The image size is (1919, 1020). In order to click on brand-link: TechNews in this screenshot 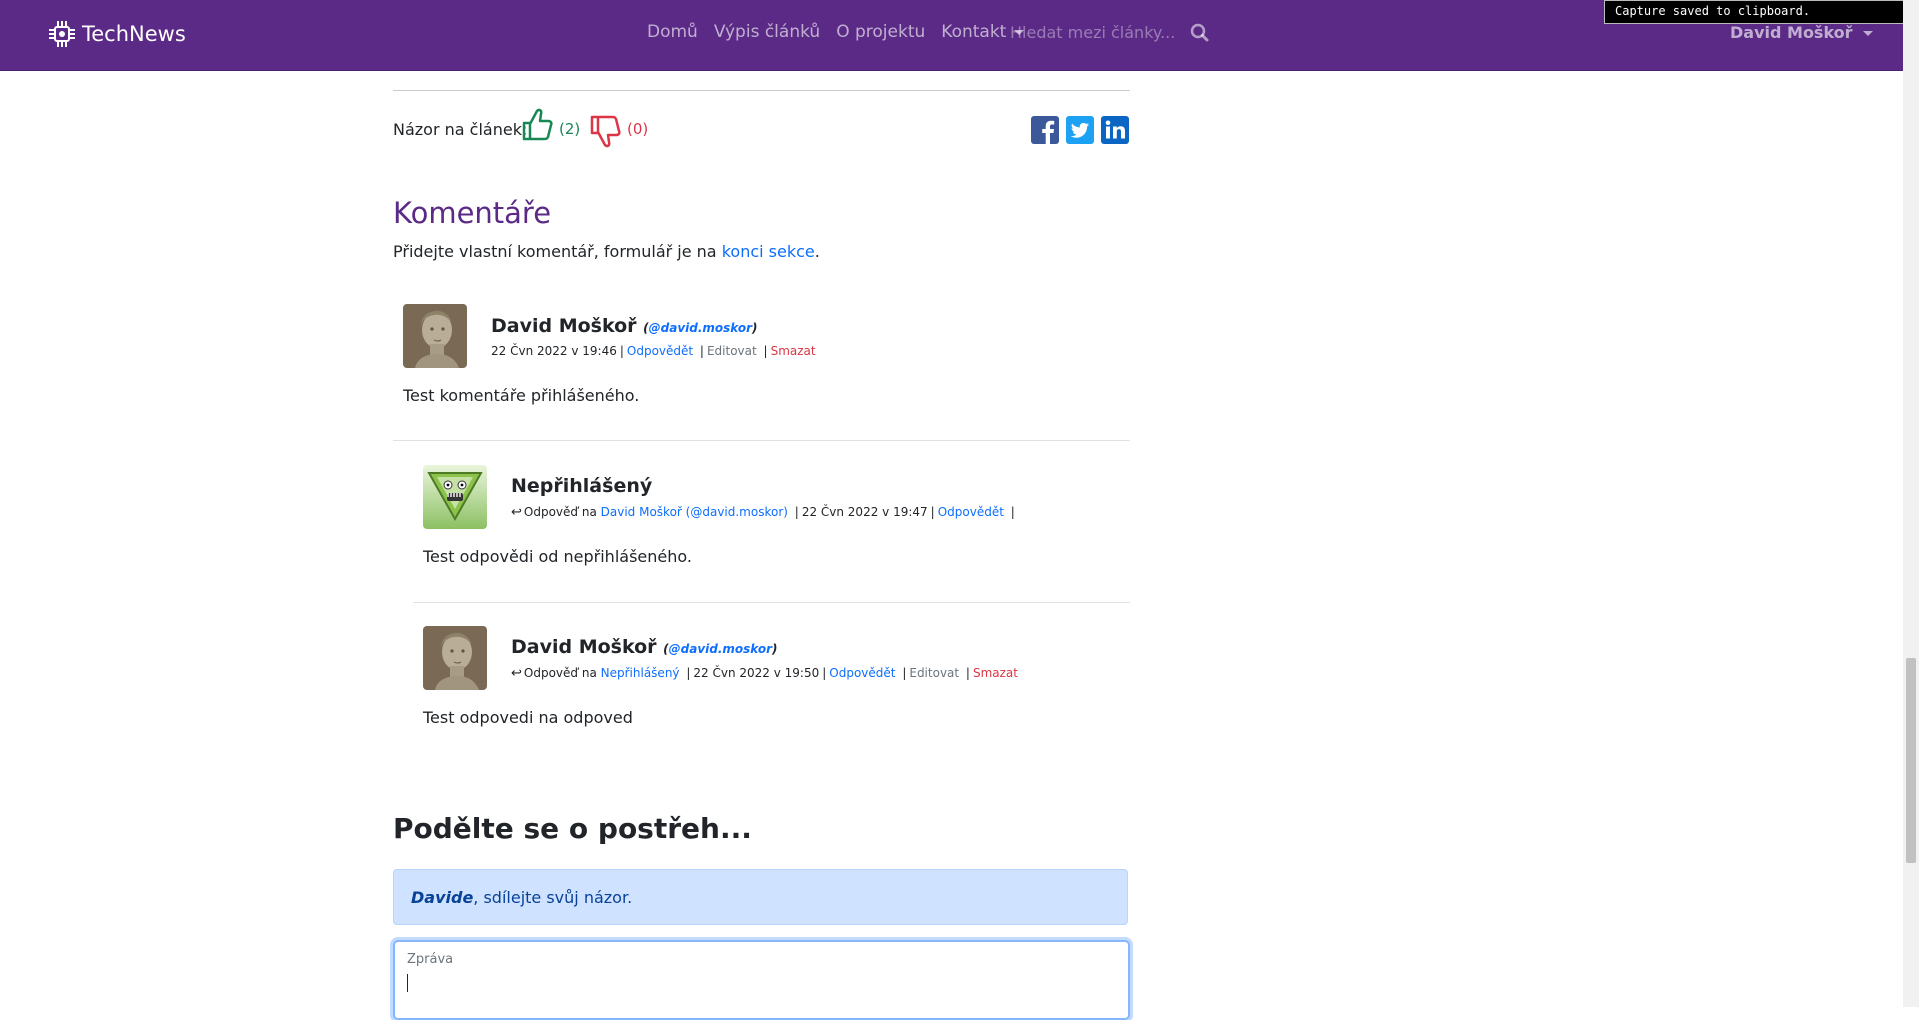, I will do `click(116, 34)`.